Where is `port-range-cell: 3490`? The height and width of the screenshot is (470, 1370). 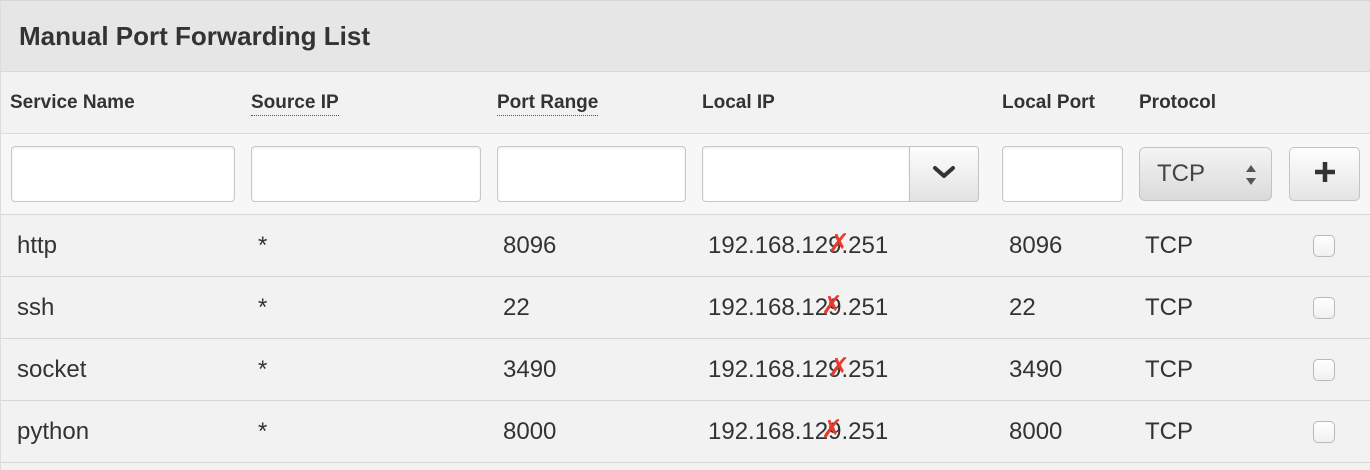 port-range-cell: 3490 is located at coordinates (530, 369).